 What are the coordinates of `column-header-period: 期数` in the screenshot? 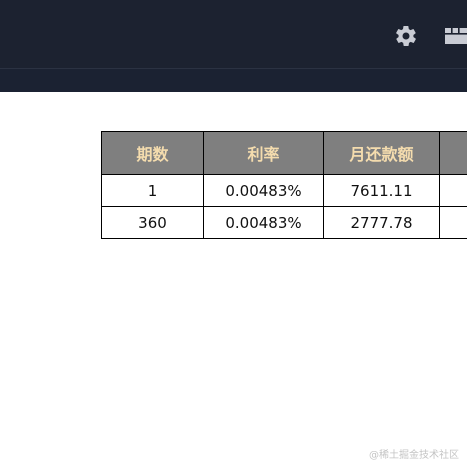 It's located at (152, 153).